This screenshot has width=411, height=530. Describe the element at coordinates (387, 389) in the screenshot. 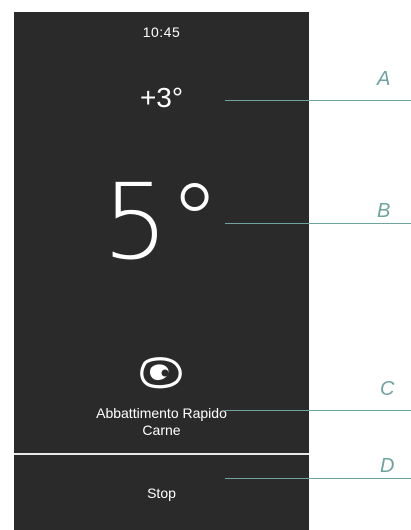

I see `callout-label-c: C` at that location.